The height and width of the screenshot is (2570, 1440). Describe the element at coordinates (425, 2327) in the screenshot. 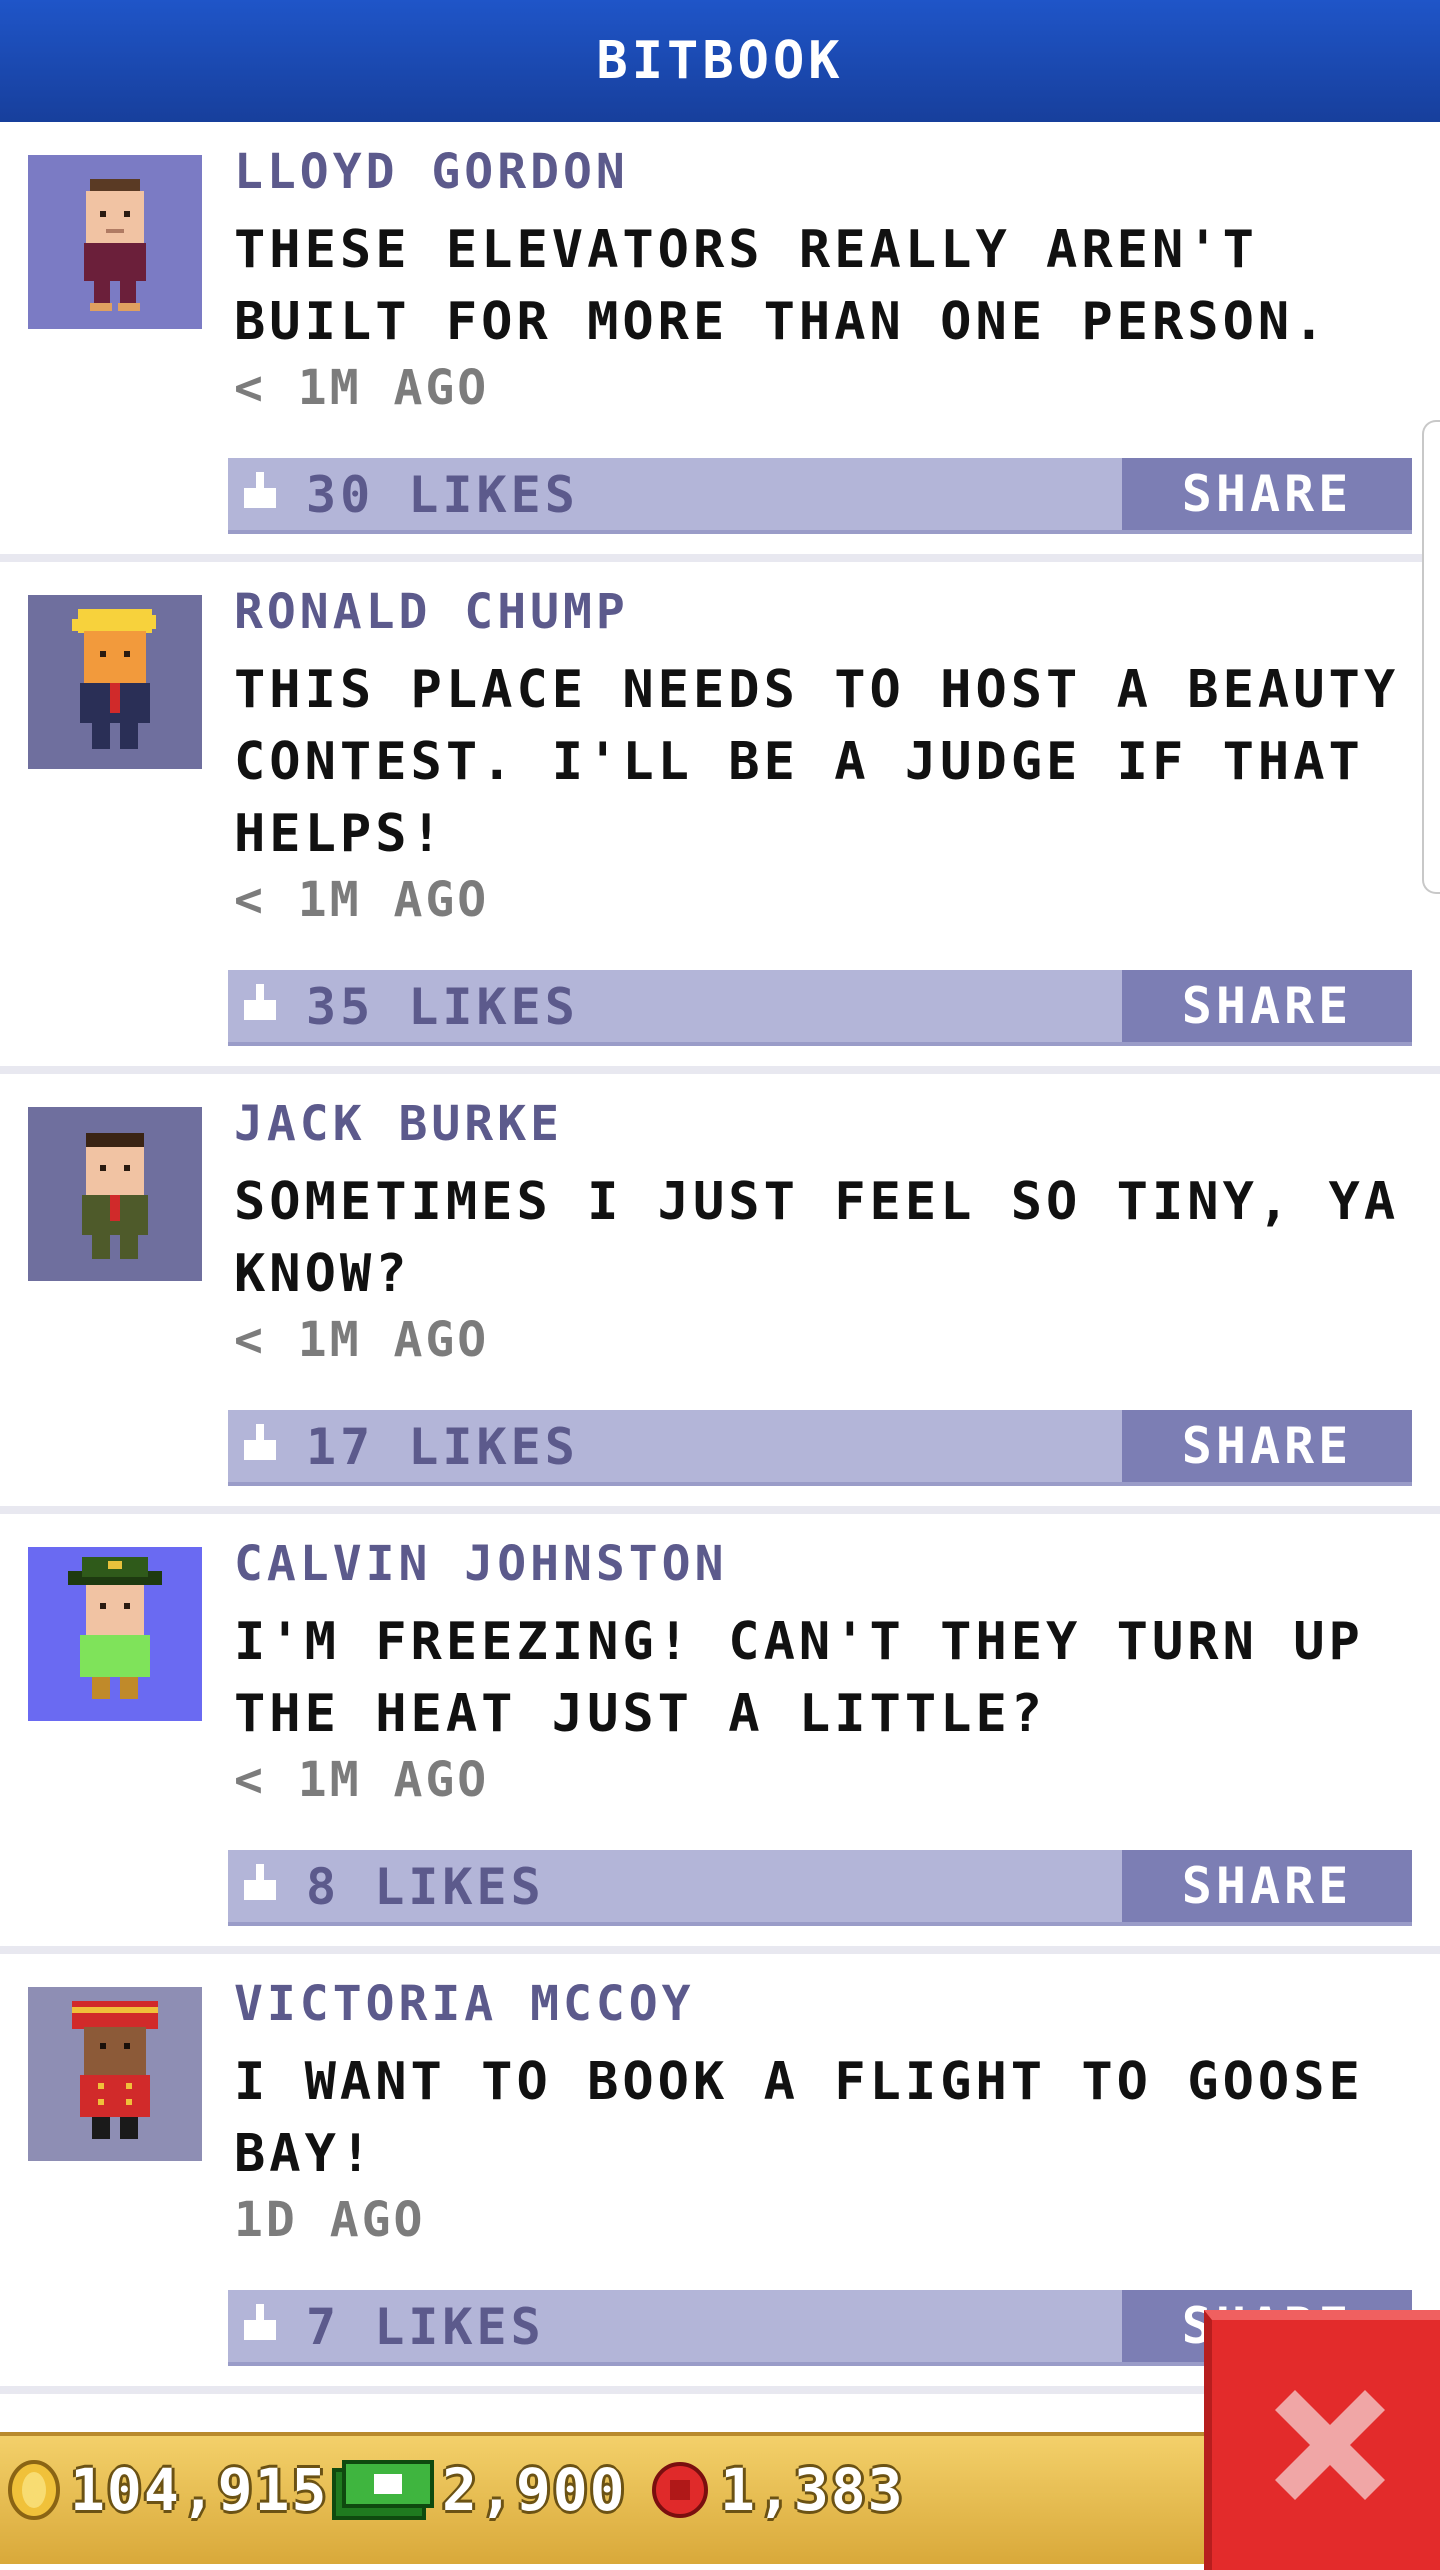

I see `like-count: 7 LIKES` at that location.